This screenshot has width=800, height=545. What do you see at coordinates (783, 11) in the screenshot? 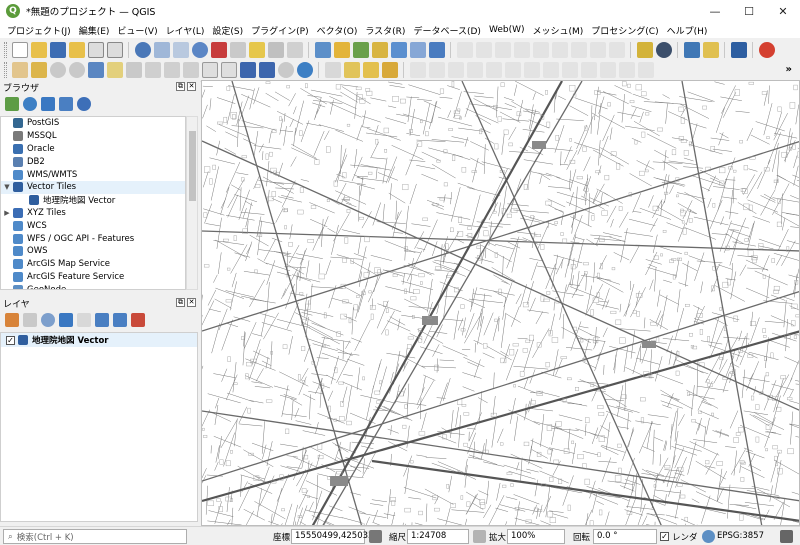
I see `close-button: ✕` at bounding box center [783, 11].